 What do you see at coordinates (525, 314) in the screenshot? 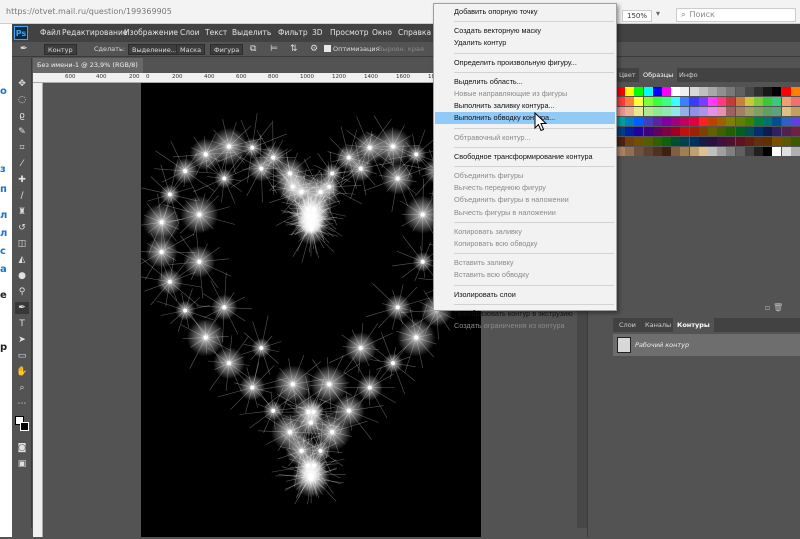
I see `context-menu-item: Преобразовать контур в экструзию` at bounding box center [525, 314].